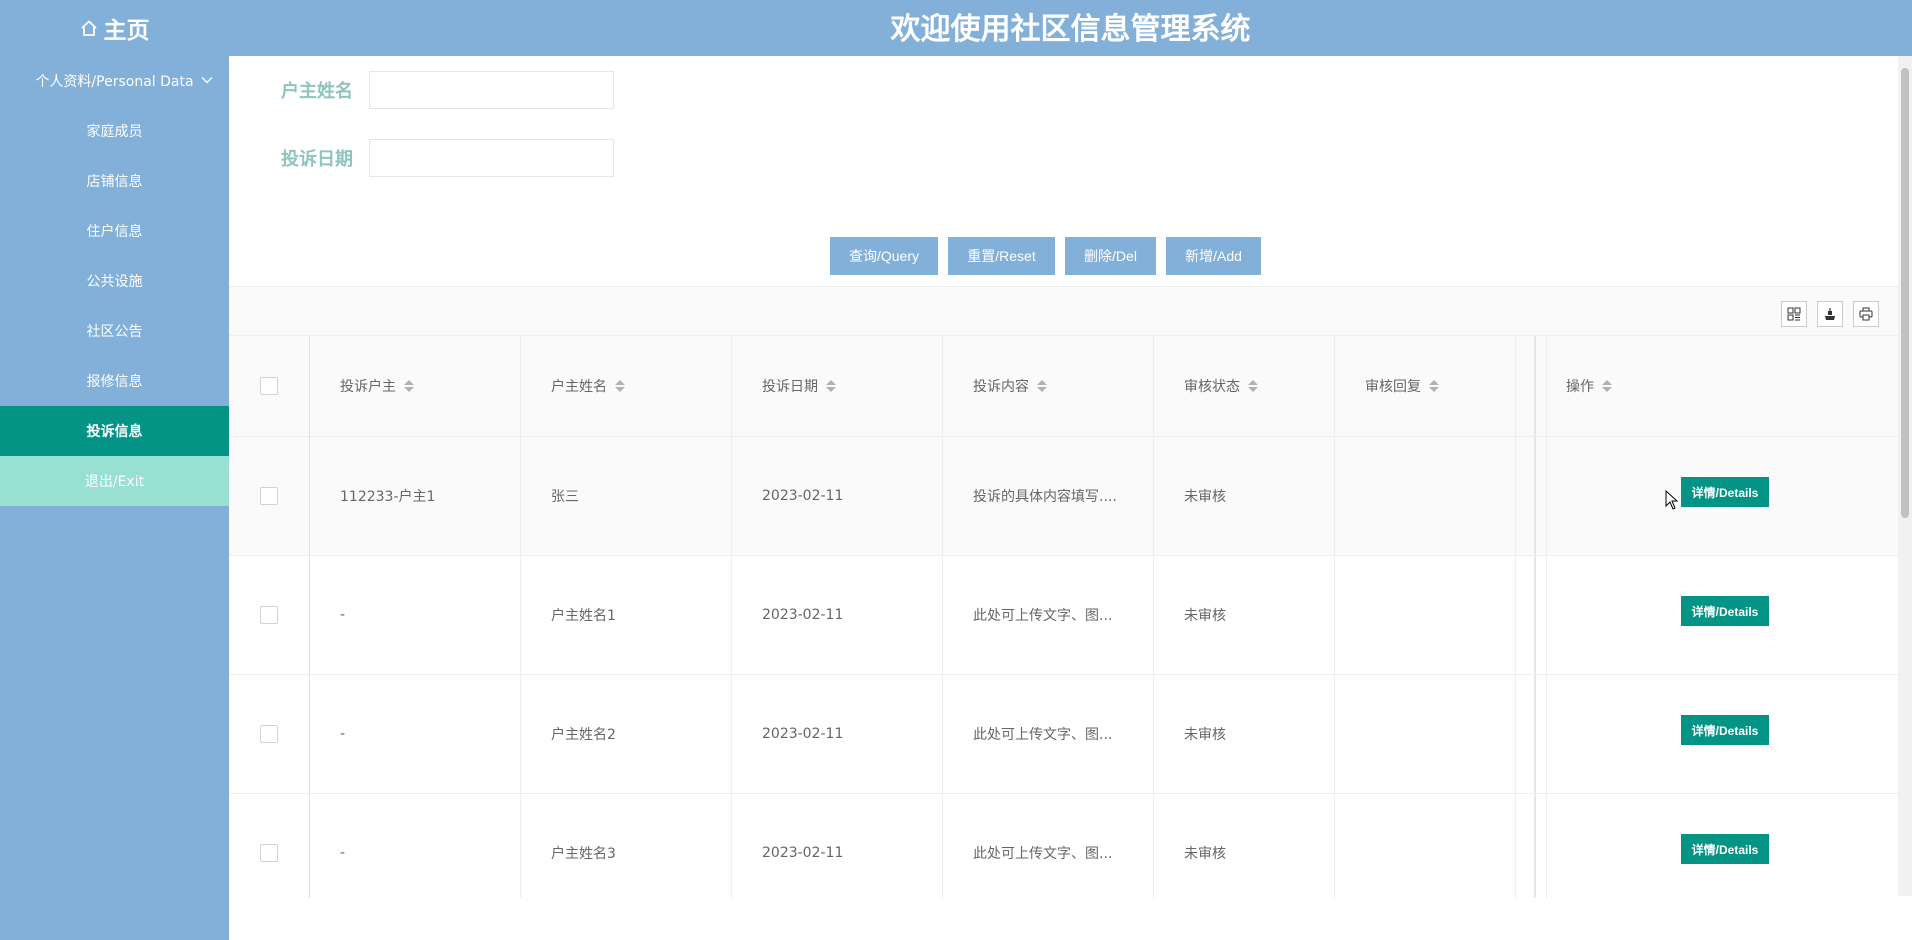 The image size is (1912, 940). What do you see at coordinates (626, 853) in the screenshot?
I see `cell-name: 户主姓名3` at bounding box center [626, 853].